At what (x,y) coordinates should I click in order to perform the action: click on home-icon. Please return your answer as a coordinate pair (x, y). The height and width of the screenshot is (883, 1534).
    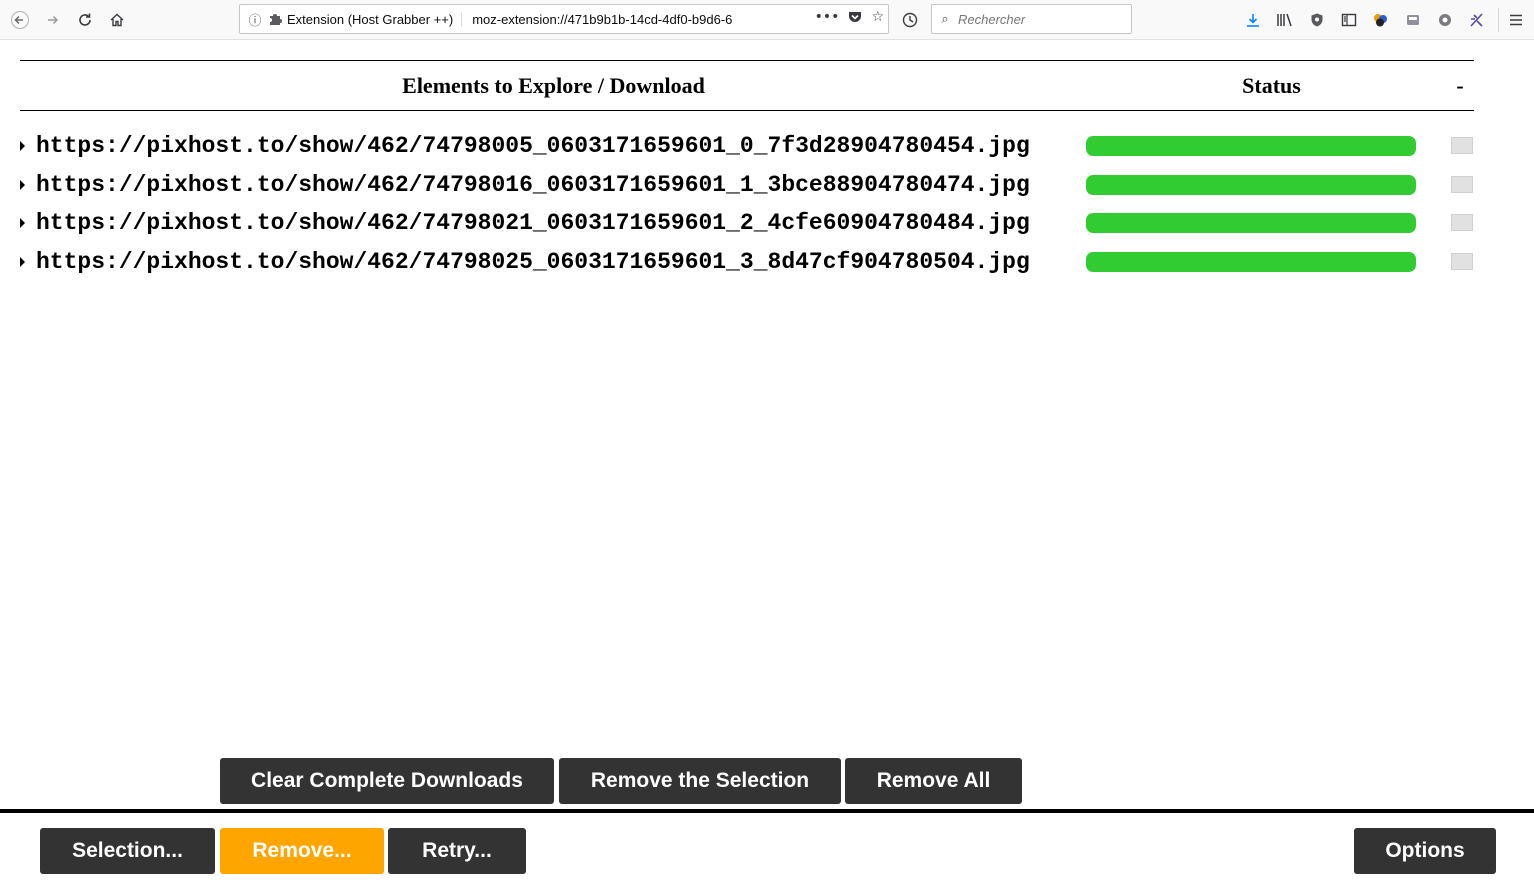
    Looking at the image, I should click on (117, 20).